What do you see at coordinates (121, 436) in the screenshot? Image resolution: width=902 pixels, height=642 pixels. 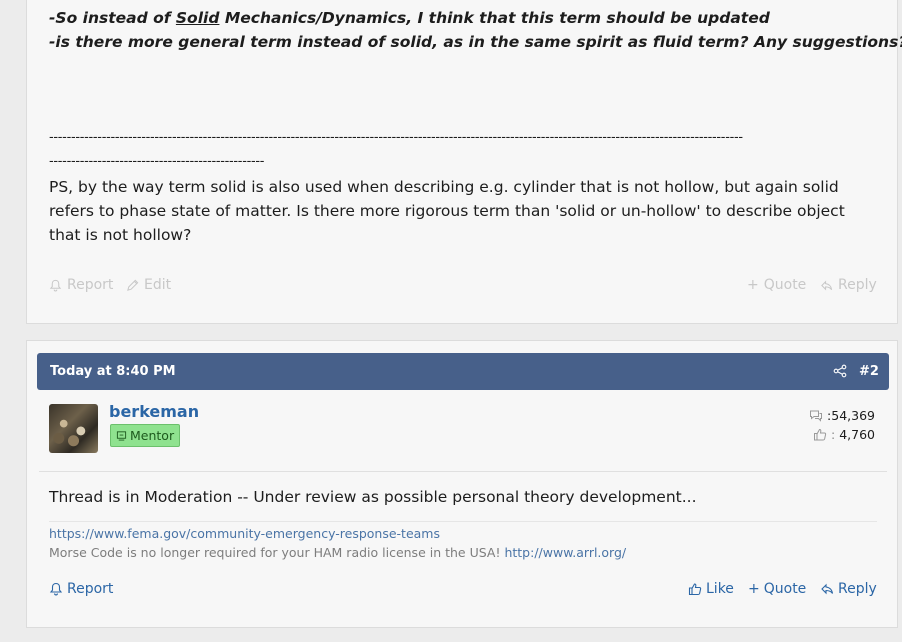 I see `mentor-icon` at bounding box center [121, 436].